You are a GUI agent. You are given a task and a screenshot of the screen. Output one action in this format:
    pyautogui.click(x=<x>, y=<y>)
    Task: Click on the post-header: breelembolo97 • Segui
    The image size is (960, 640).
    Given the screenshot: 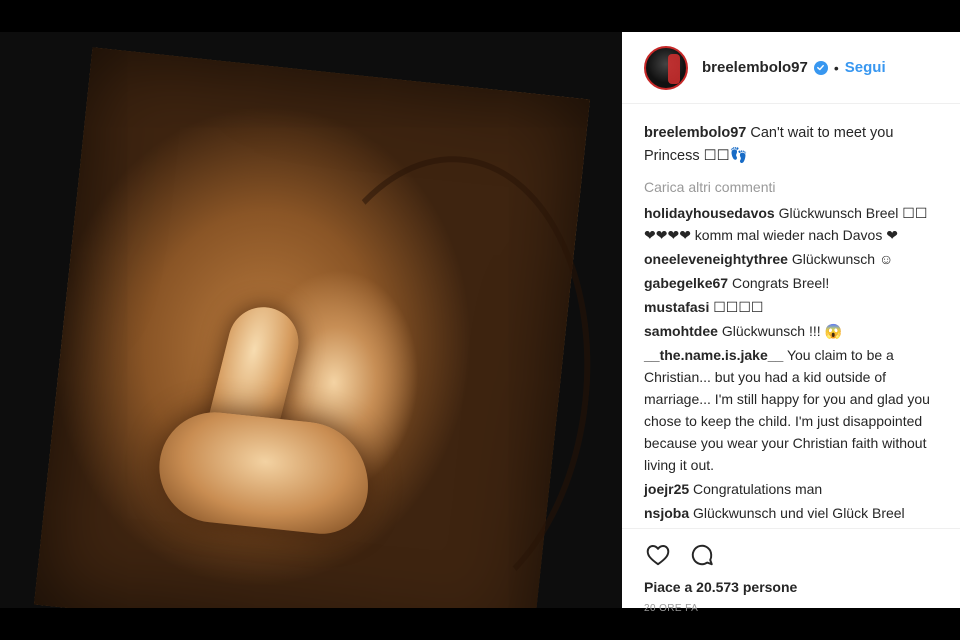 What is the action you would take?
    pyautogui.click(x=791, y=68)
    